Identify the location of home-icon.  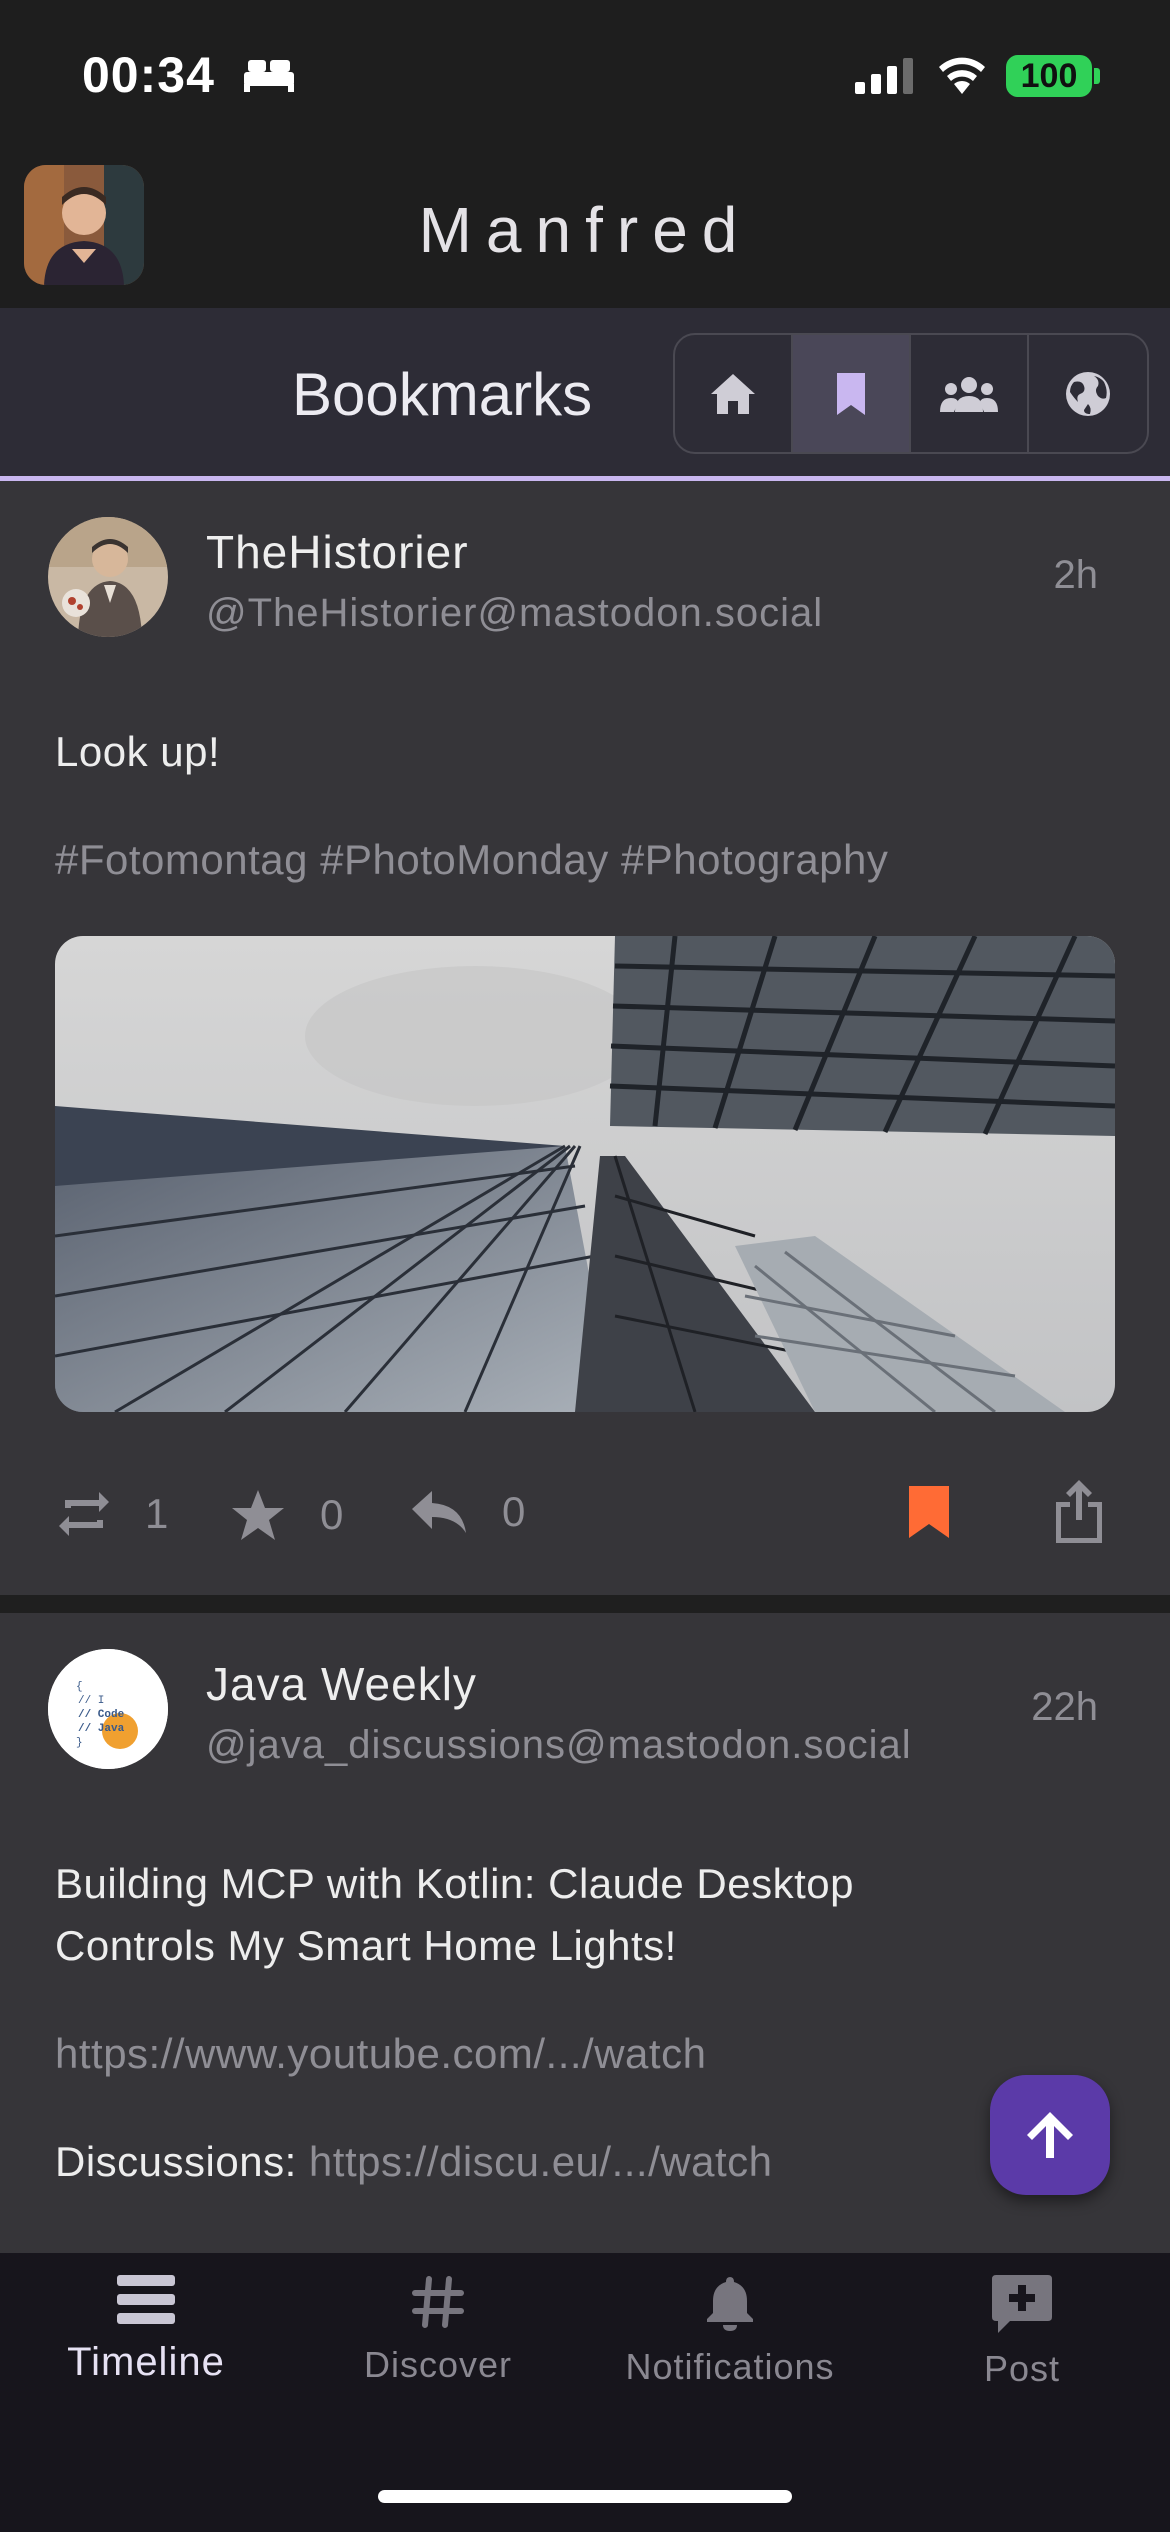
(733, 393).